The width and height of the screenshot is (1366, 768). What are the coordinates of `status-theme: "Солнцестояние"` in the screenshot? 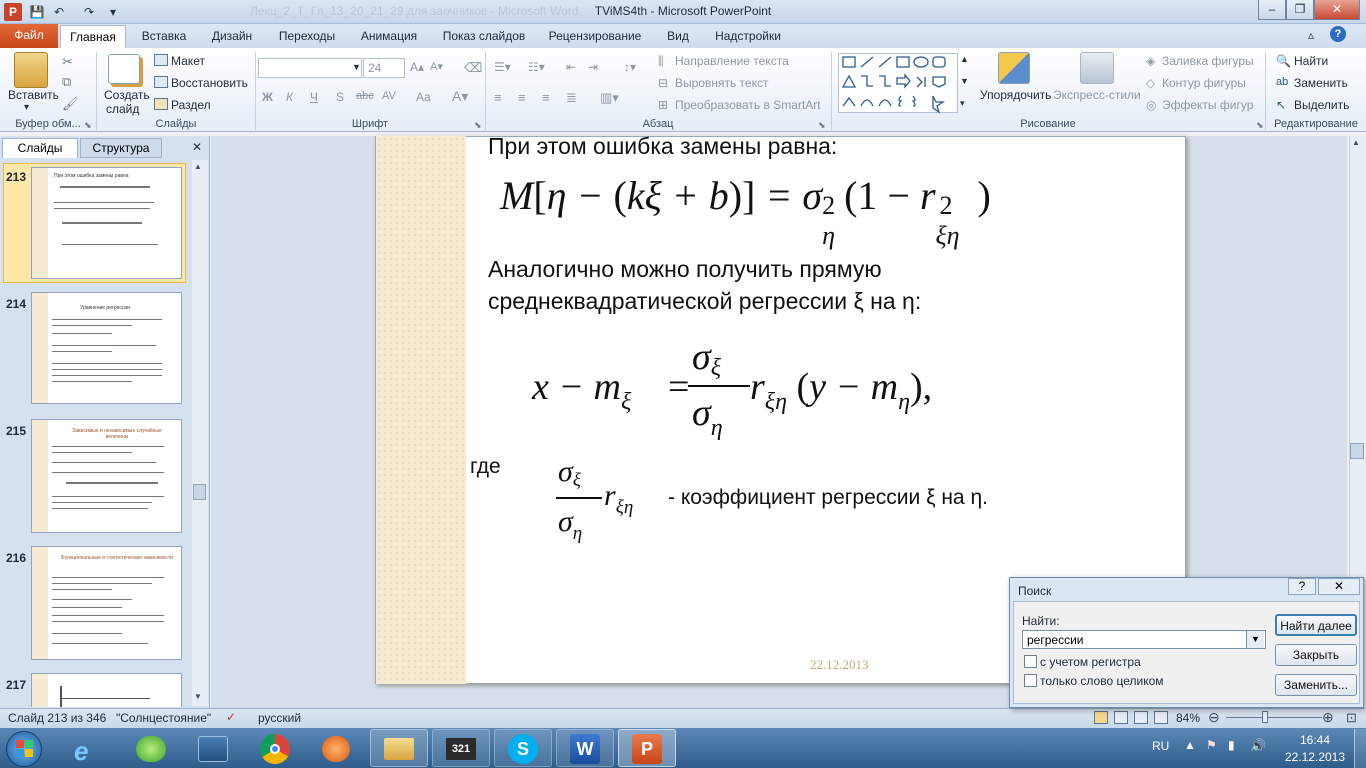 It's located at (163, 718).